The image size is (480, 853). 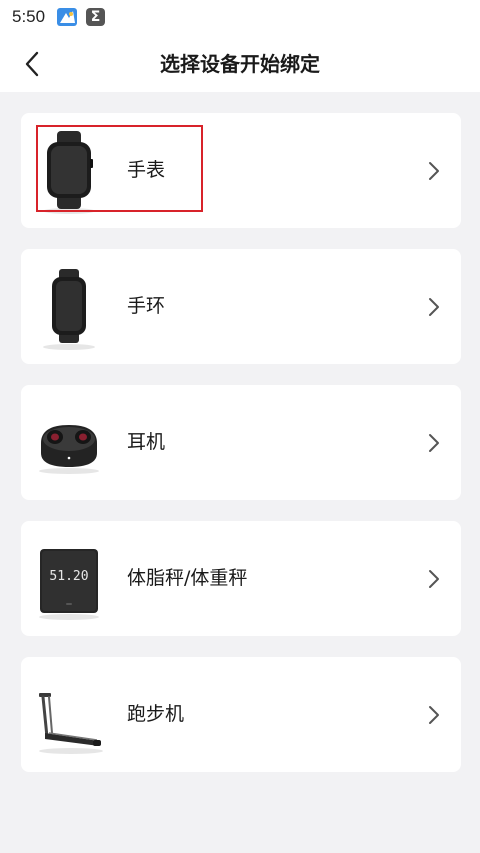 What do you see at coordinates (240, 18) in the screenshot?
I see `status-bar: 5:50 Σ` at bounding box center [240, 18].